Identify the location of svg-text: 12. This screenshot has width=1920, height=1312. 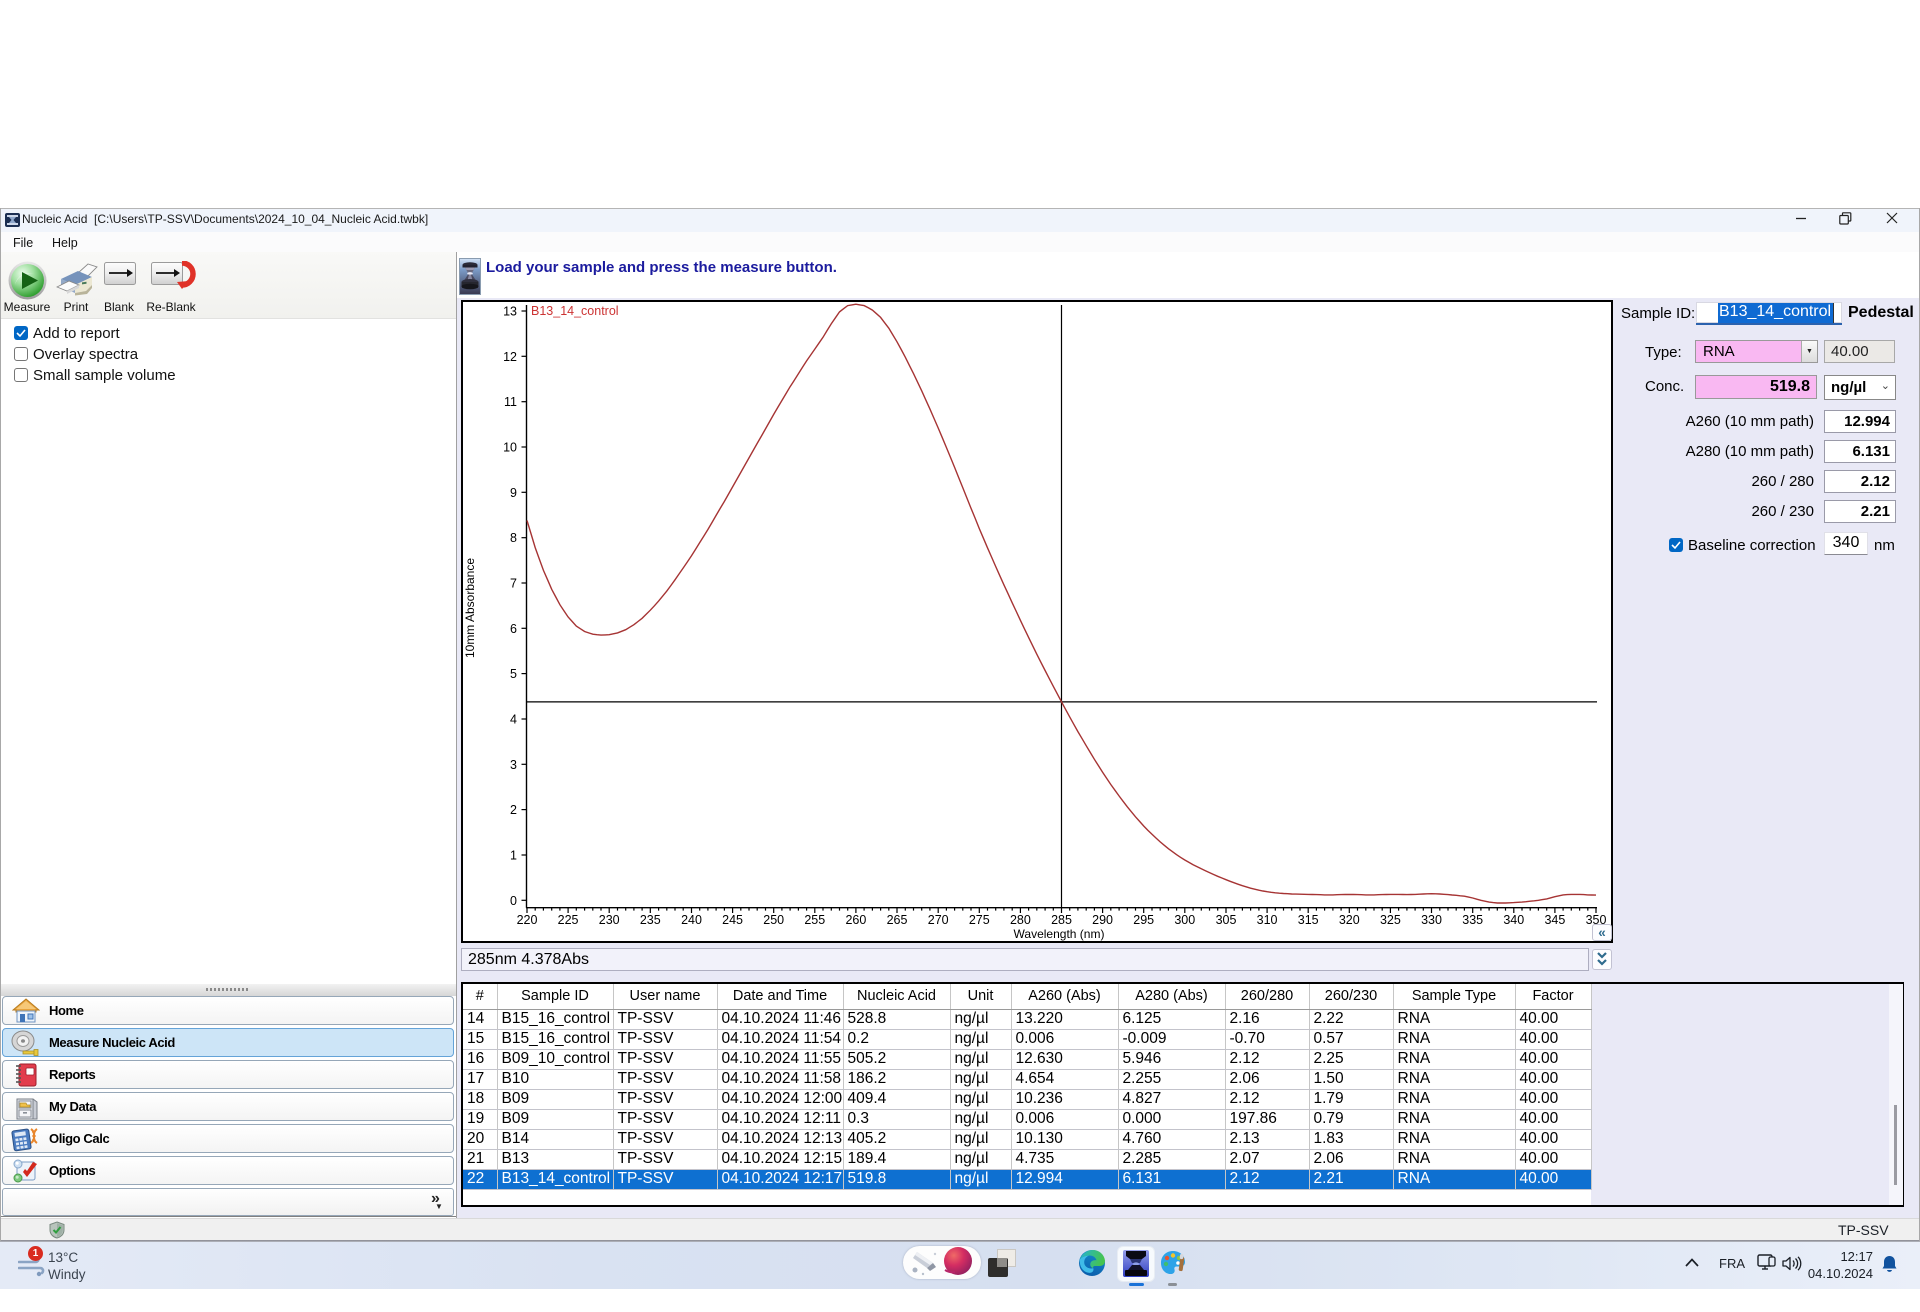
(510, 357).